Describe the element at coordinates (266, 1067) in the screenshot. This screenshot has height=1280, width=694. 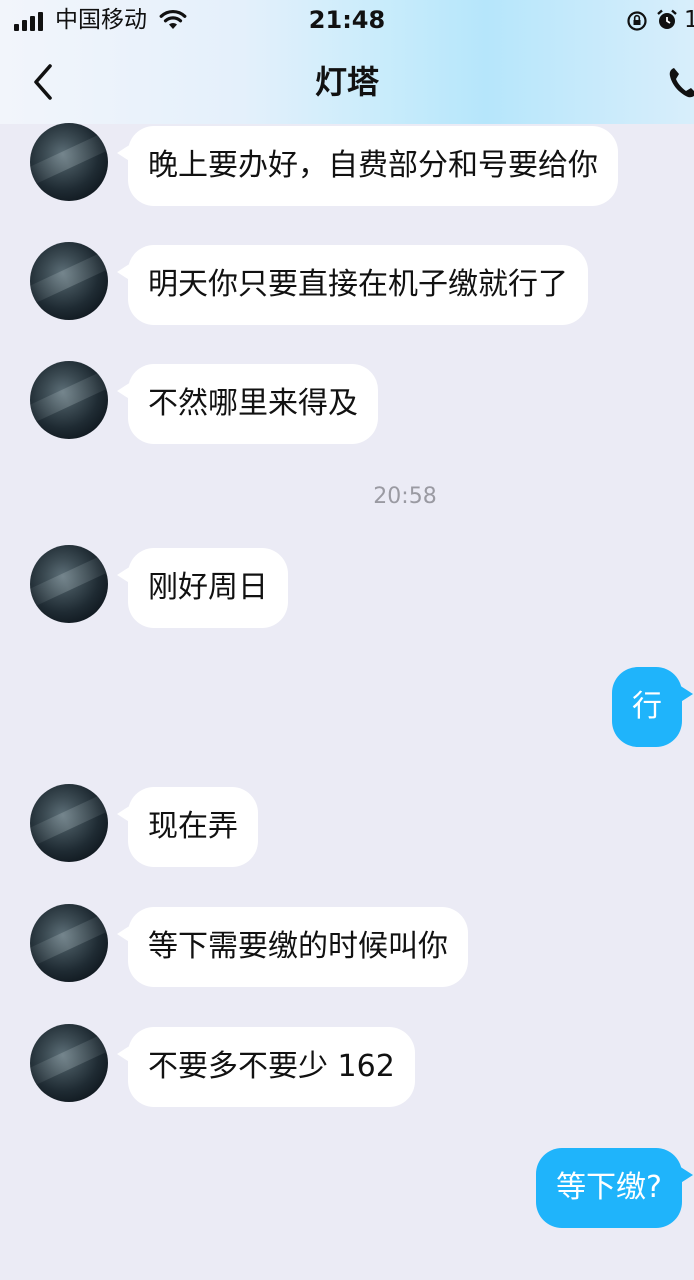
I see `incoming-message-bubble: 不要多不要少 162` at that location.